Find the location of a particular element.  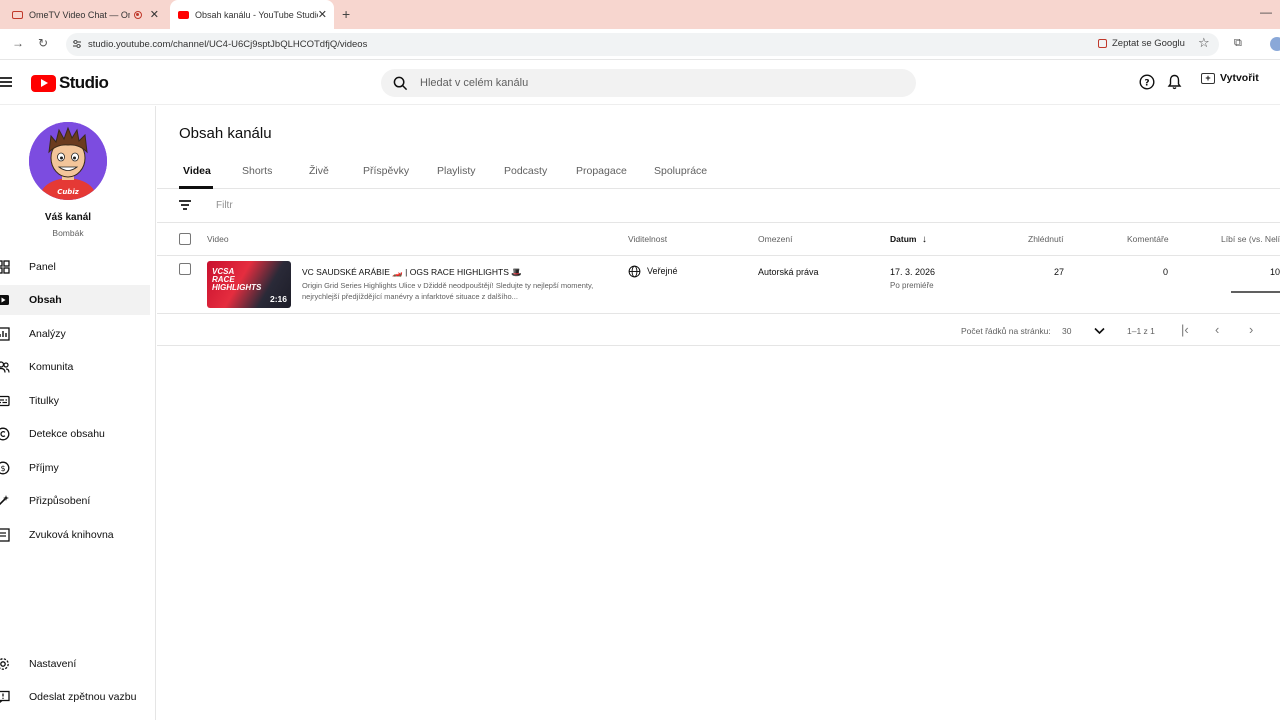

page-title: Obsah kanálu is located at coordinates (225, 133).